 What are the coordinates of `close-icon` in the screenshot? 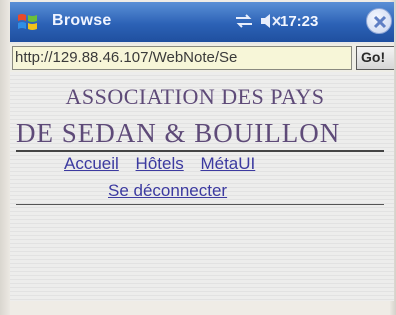 It's located at (380, 22).